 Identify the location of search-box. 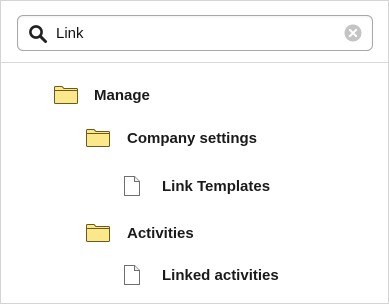
(195, 33).